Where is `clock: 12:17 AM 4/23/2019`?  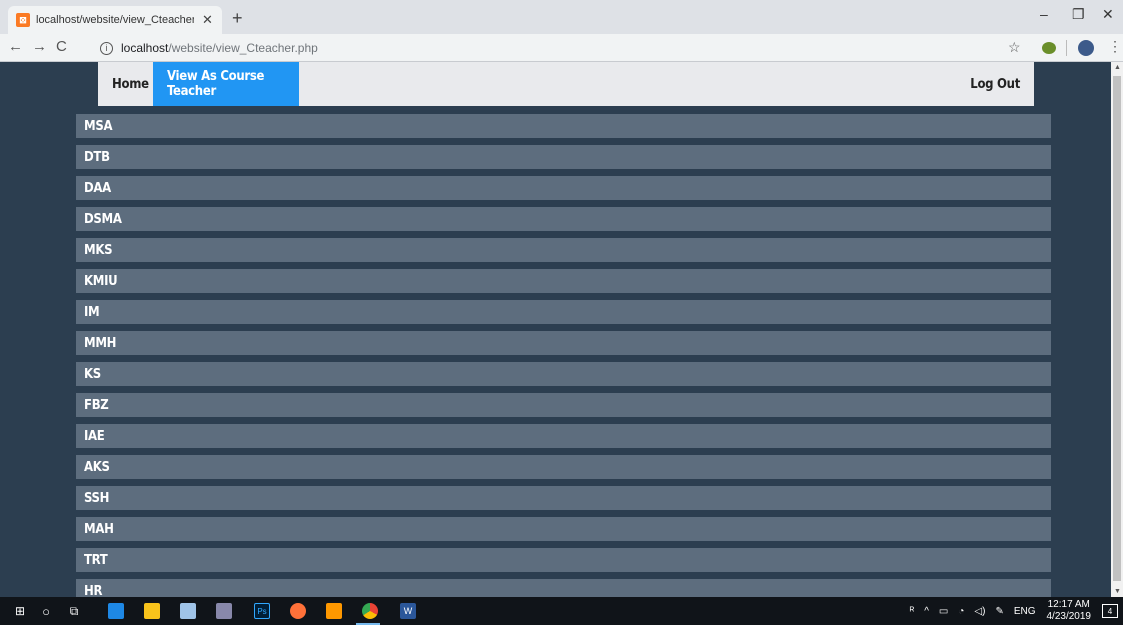
clock: 12:17 AM 4/23/2019 is located at coordinates (1069, 611).